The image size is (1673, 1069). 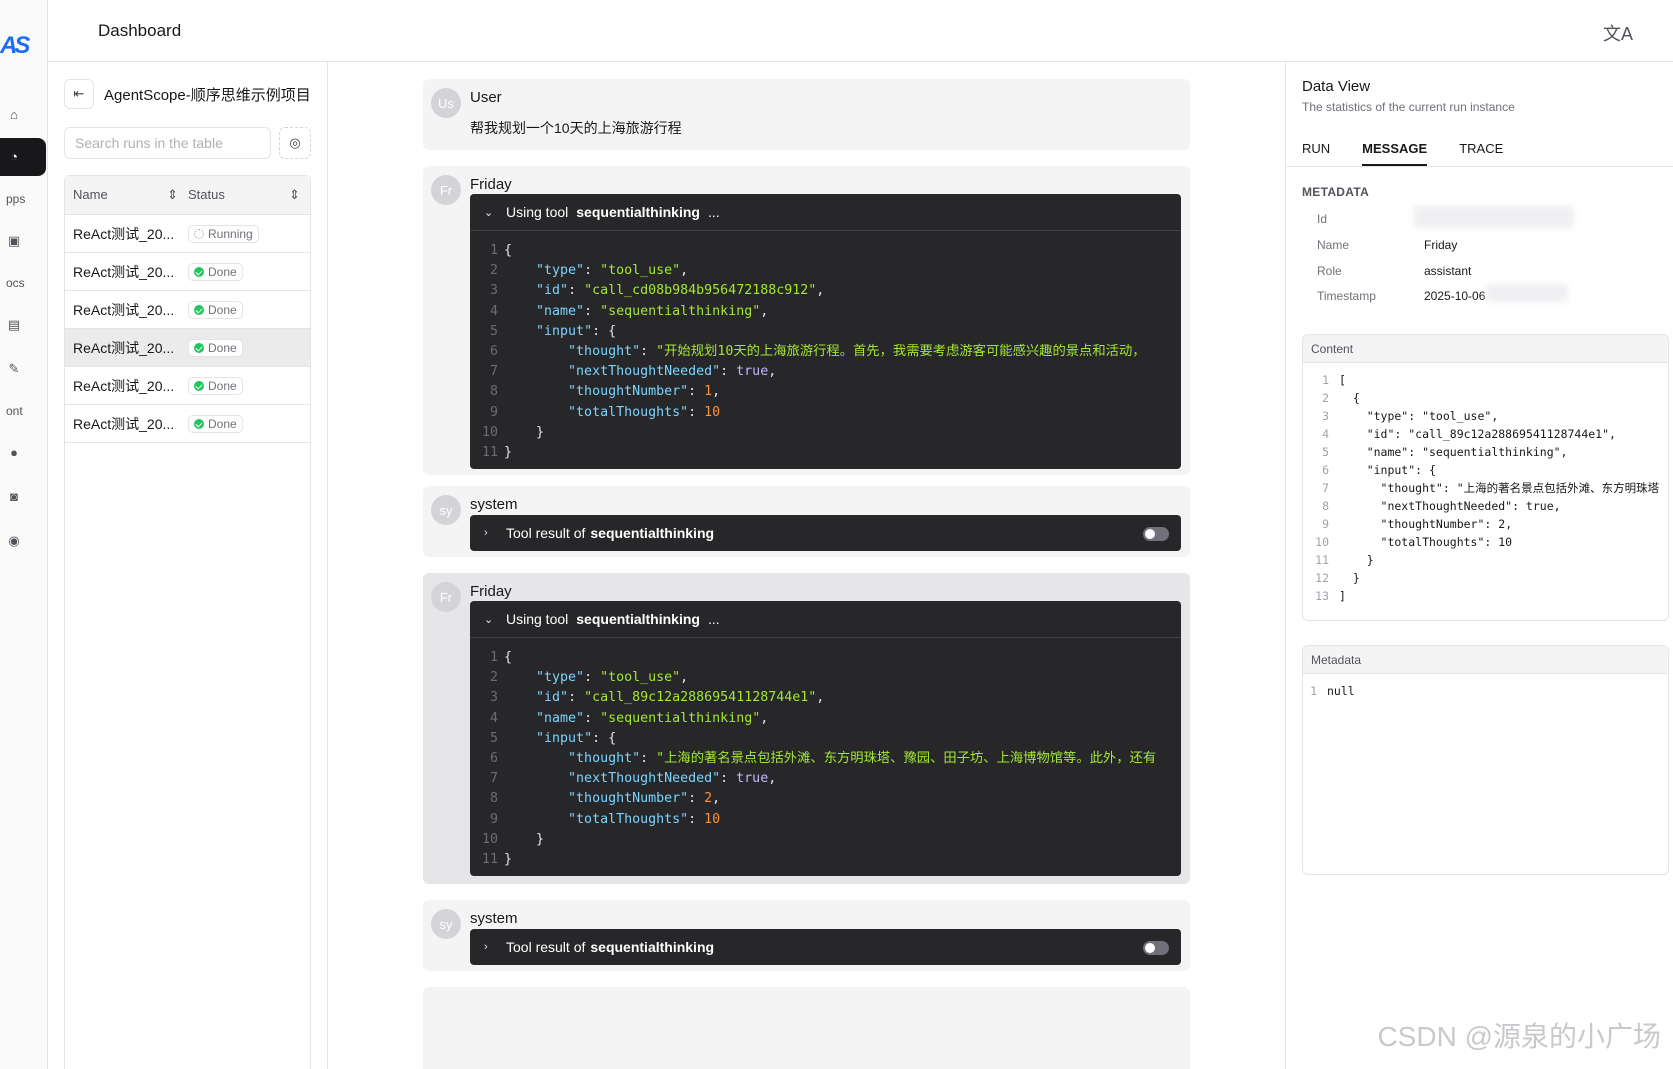 What do you see at coordinates (1316, 153) in the screenshot?
I see `tab-run: RUN` at bounding box center [1316, 153].